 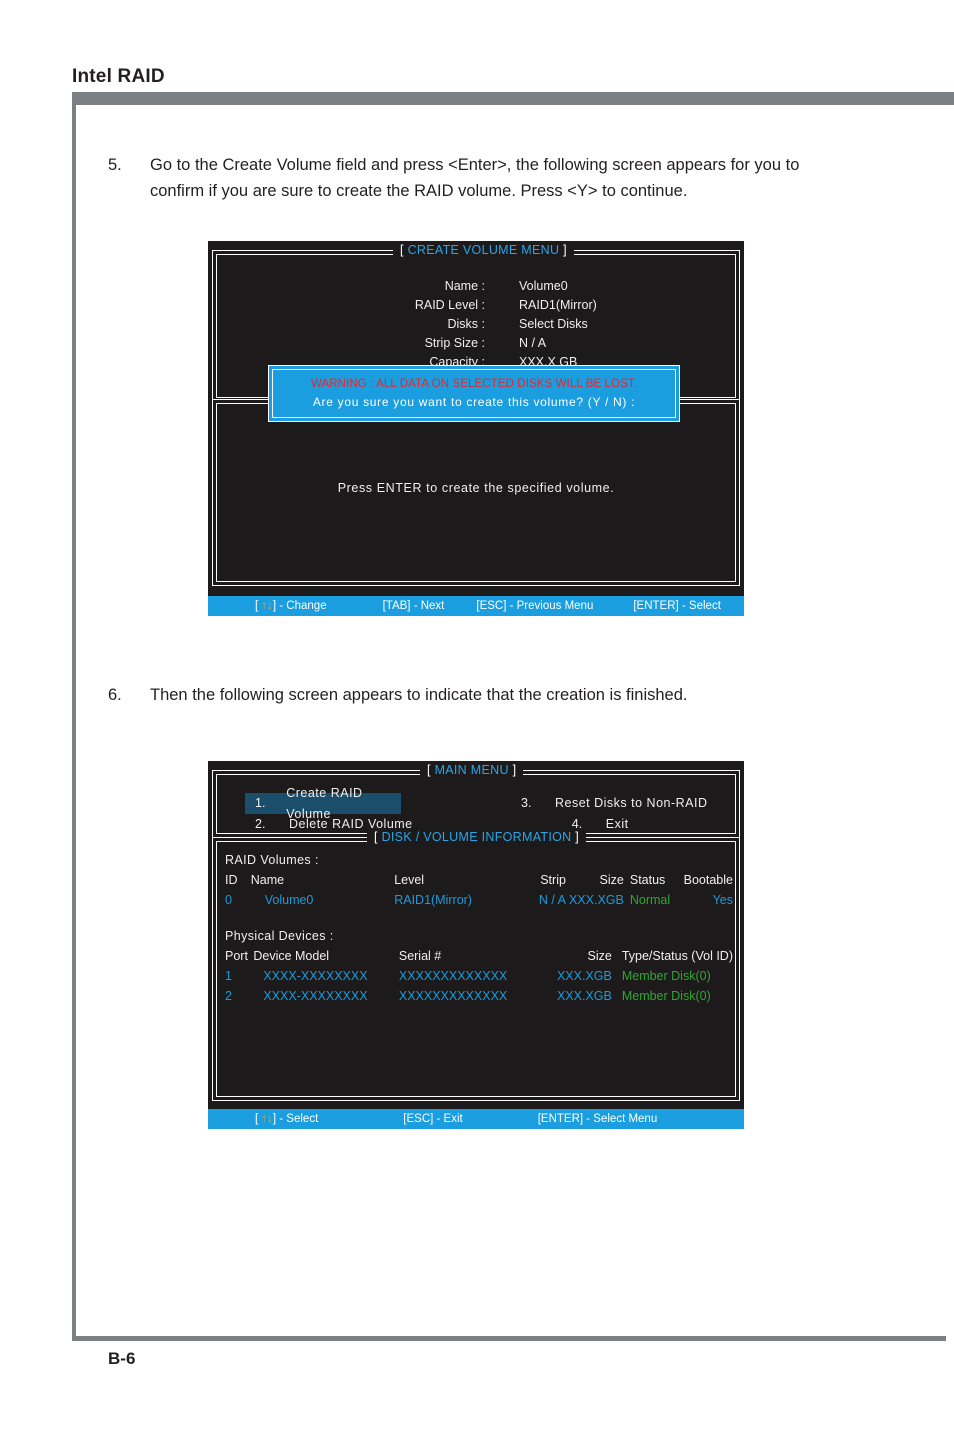 I want to click on field-row-strip-size: Strip Size : N / A, so click(x=476, y=343).